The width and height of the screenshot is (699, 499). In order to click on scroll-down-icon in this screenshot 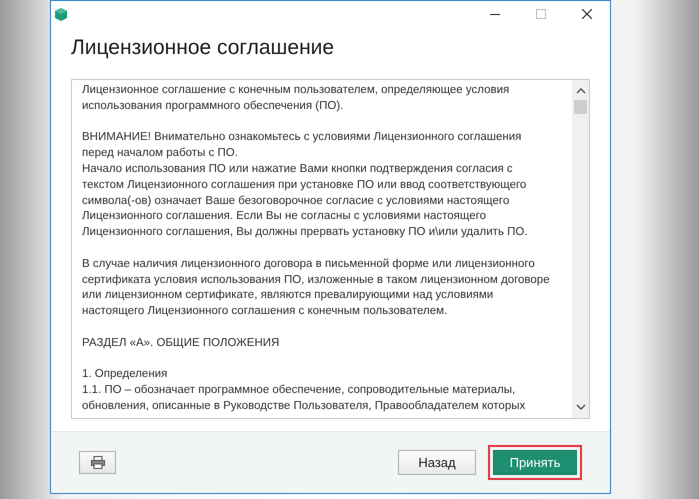, I will do `click(581, 407)`.